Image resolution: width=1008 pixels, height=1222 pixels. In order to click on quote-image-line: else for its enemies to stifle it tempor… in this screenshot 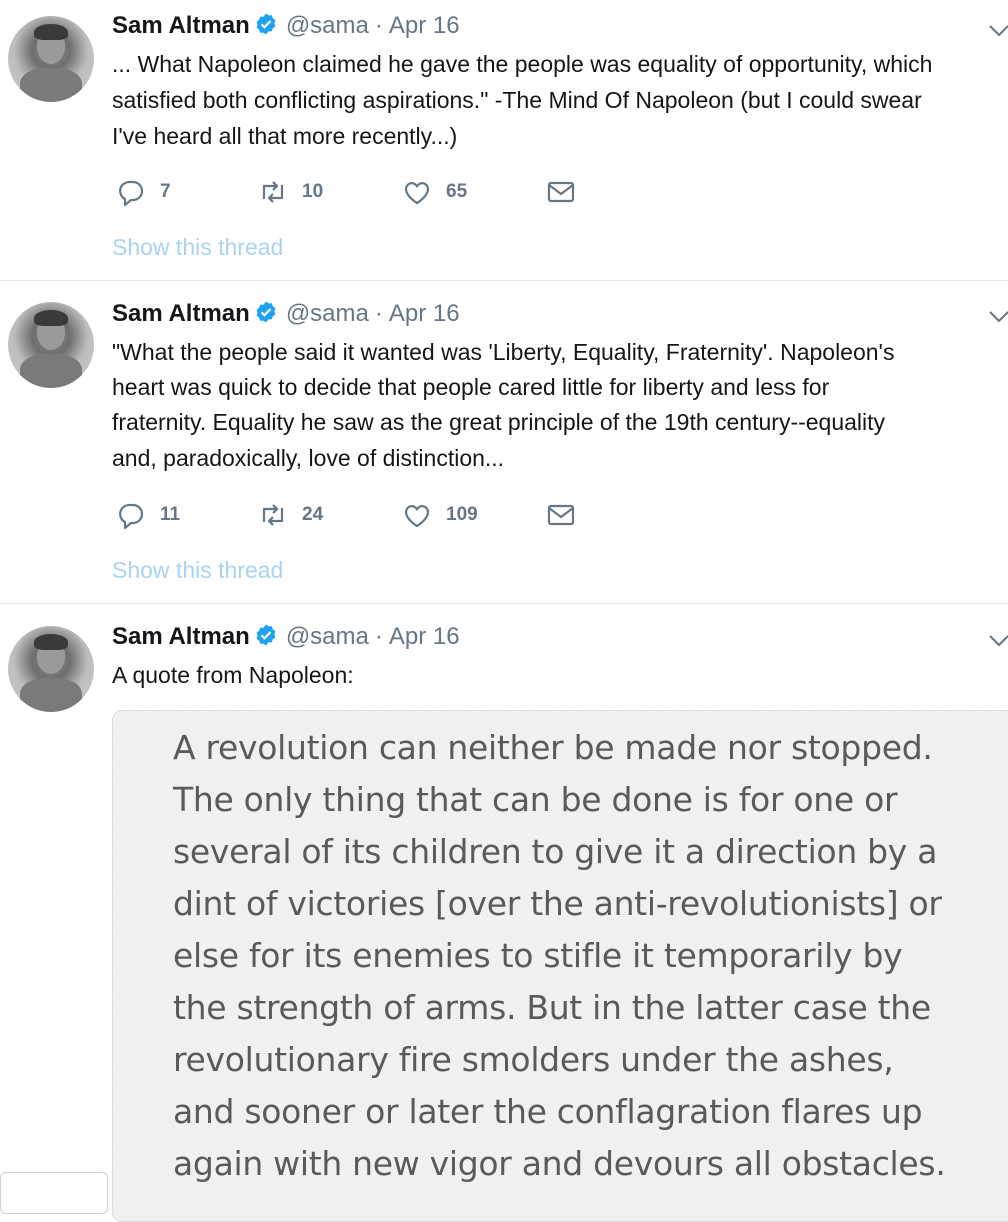, I will do `click(538, 955)`.